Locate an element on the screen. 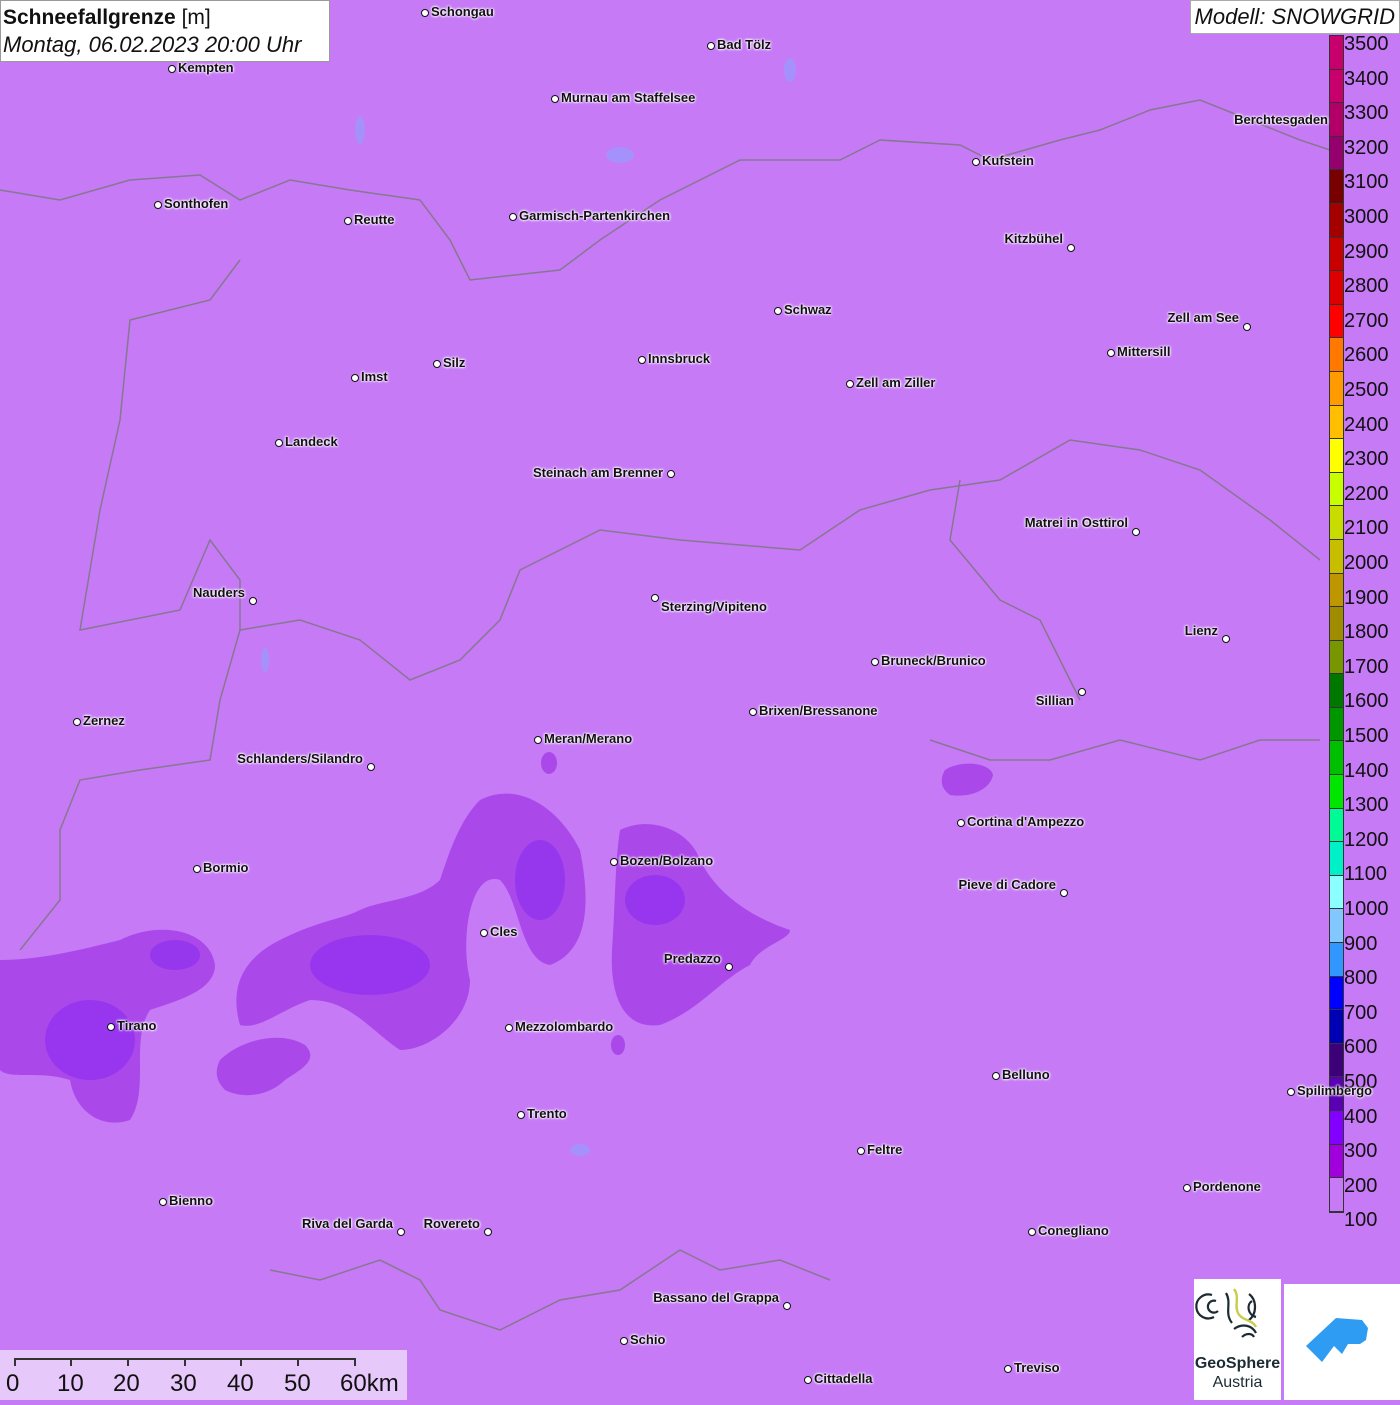  legend-label: 1900 is located at coordinates (1366, 597).